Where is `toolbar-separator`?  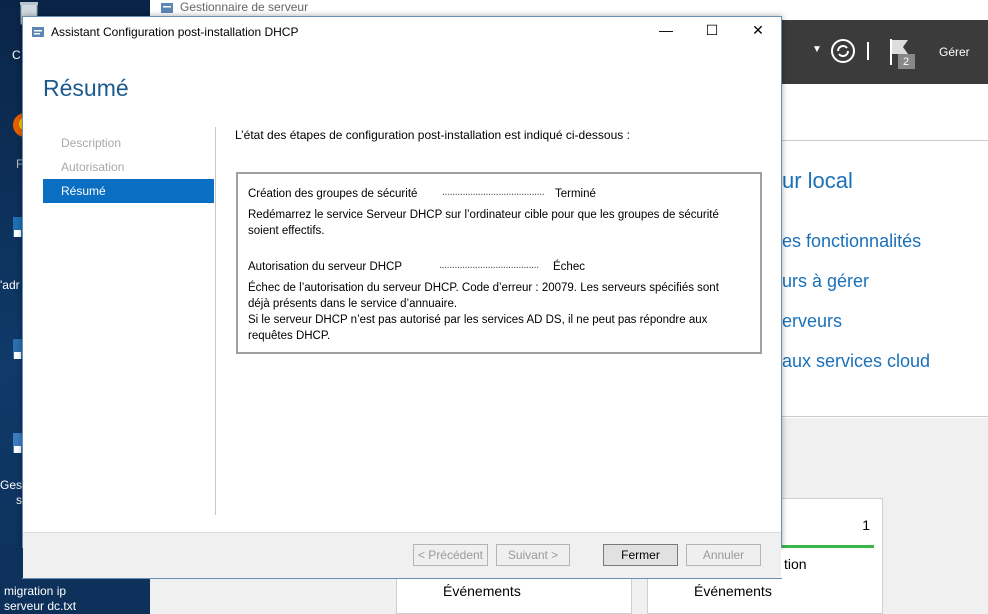
toolbar-separator is located at coordinates (868, 51).